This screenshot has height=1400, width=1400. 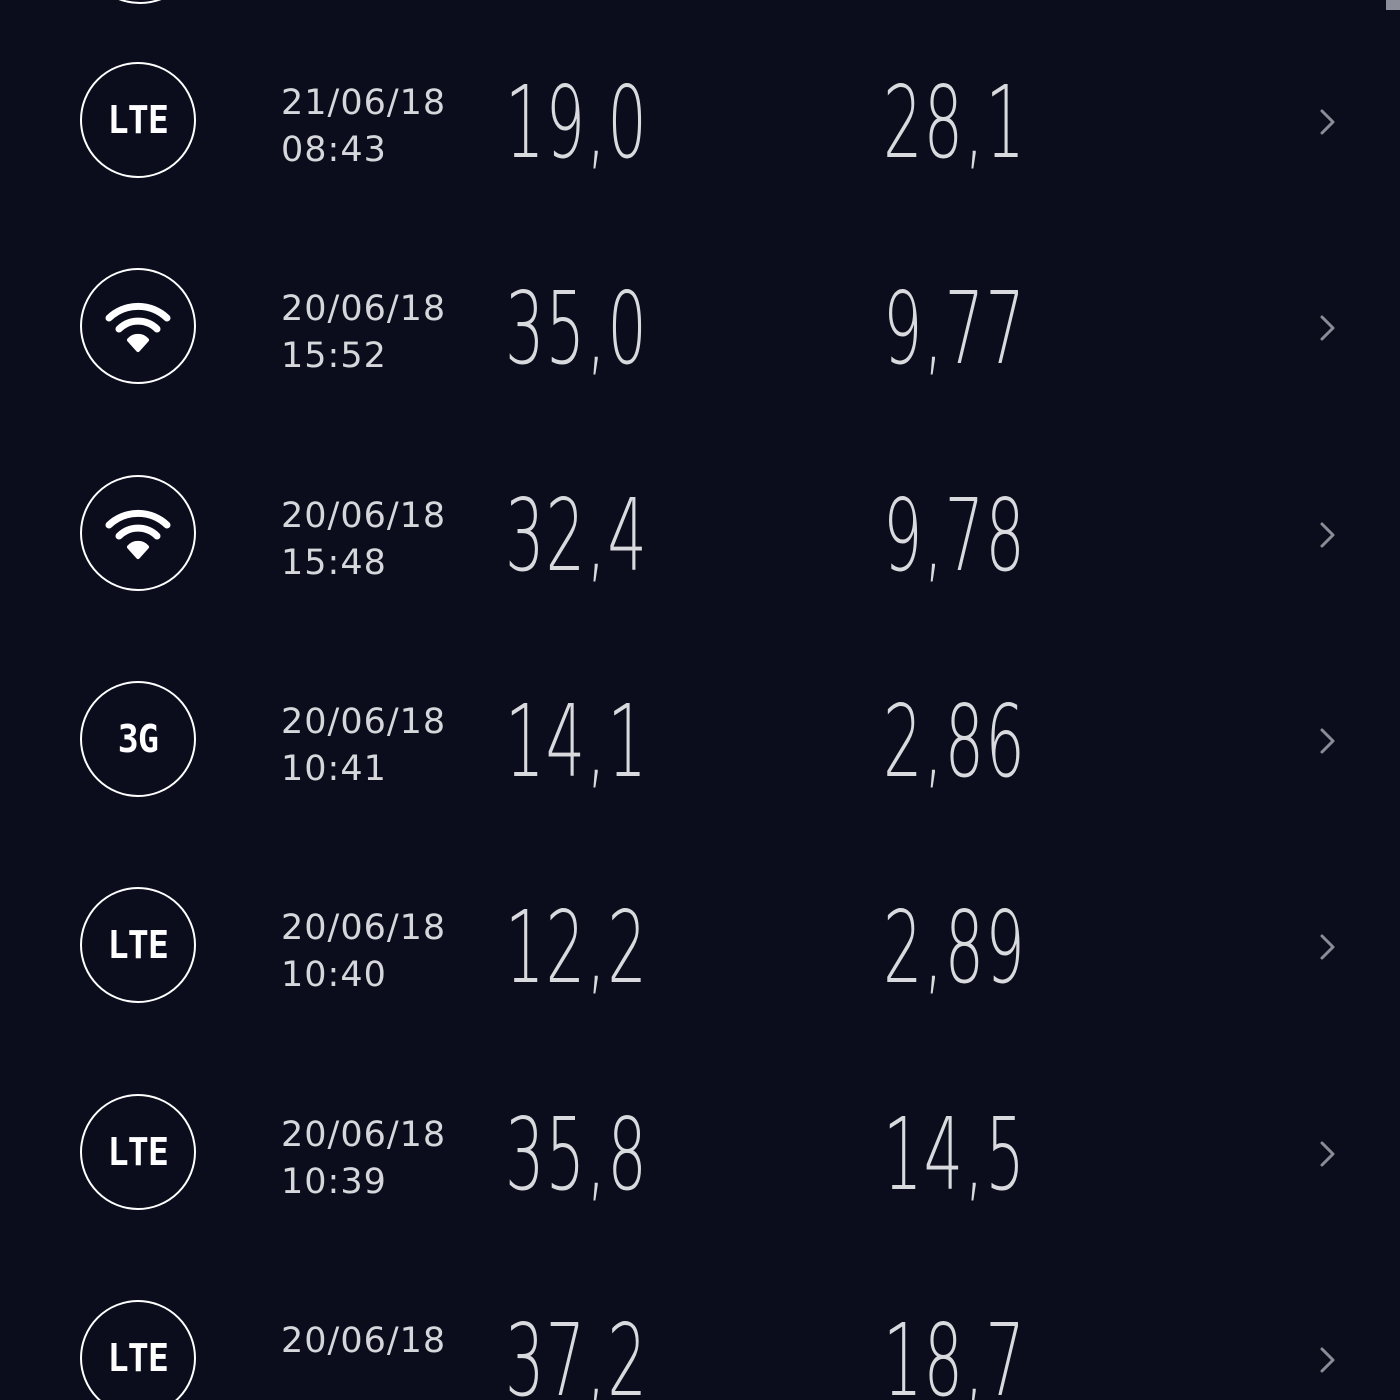 I want to click on upload-speed: 2,89, so click(x=955, y=948).